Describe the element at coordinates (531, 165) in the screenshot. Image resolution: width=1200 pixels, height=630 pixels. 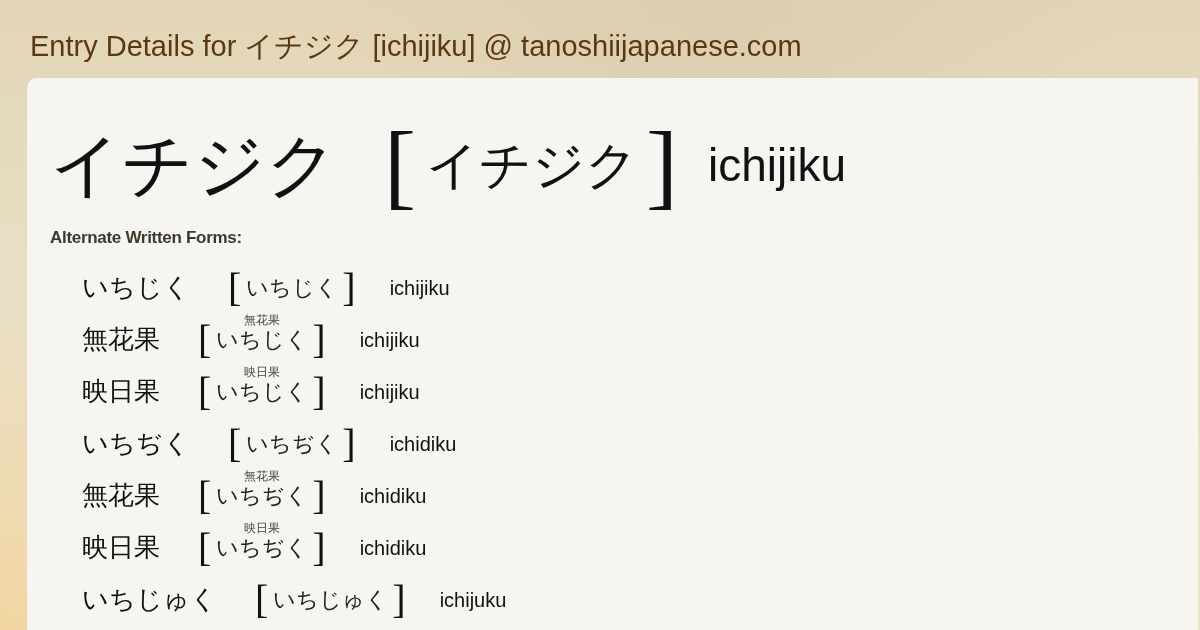
I see `entry-reading: [イチジク]` at that location.